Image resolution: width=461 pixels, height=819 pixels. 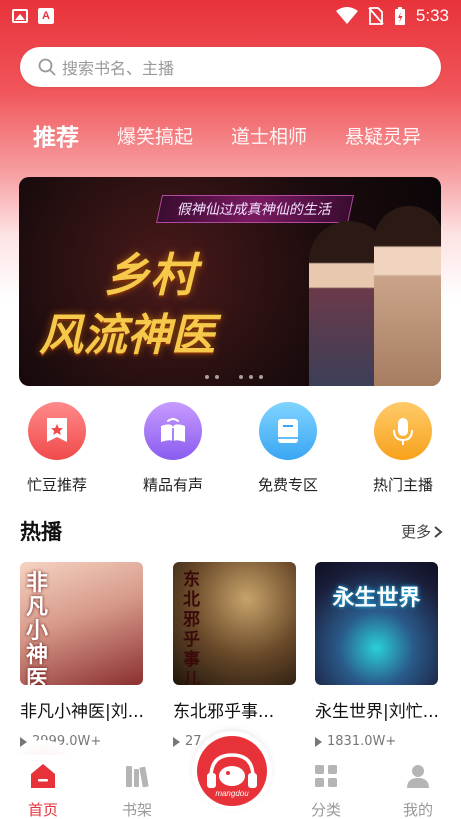 I want to click on tabbar-label: 分类, so click(x=325, y=810).